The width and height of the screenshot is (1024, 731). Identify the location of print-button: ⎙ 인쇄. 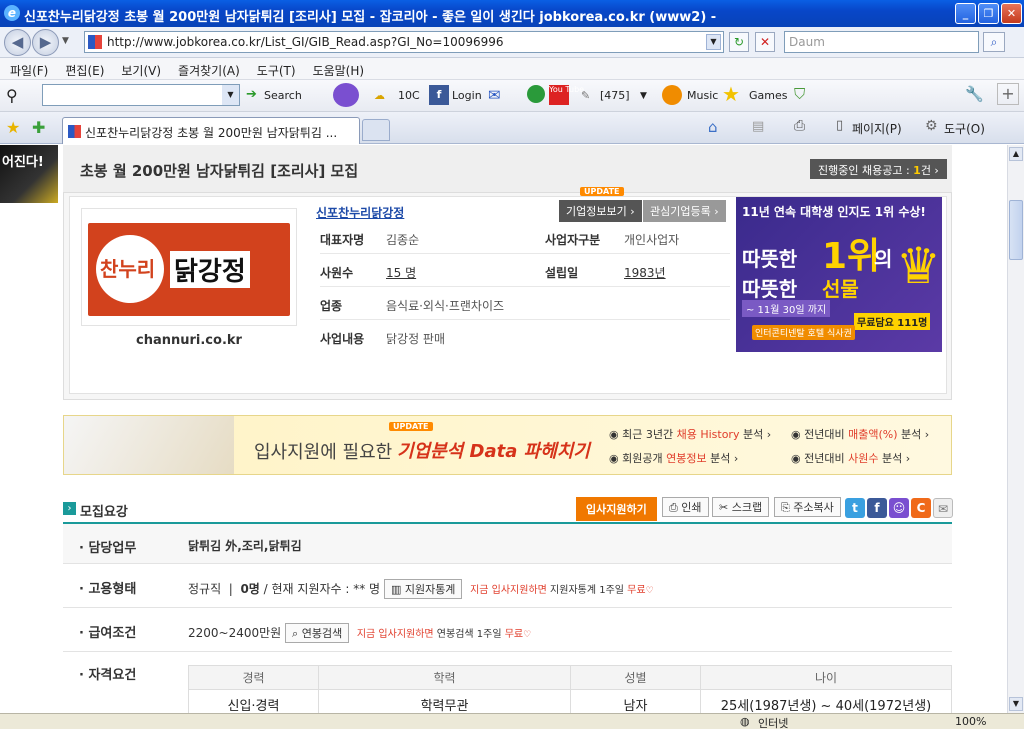
(685, 507).